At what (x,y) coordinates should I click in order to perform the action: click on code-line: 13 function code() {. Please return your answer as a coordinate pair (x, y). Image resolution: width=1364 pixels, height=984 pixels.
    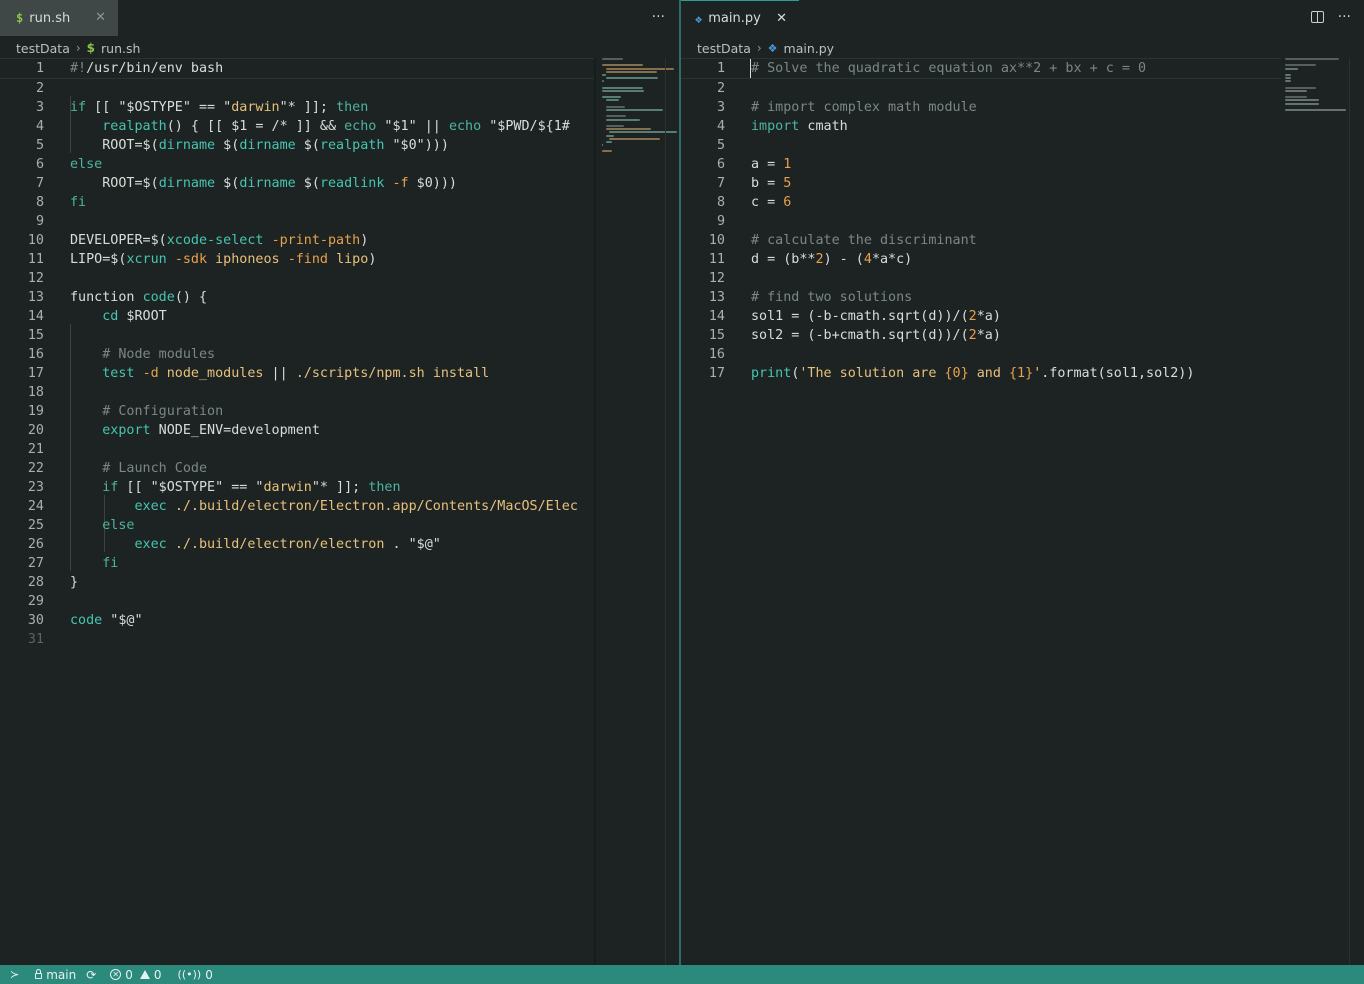
    Looking at the image, I should click on (297, 297).